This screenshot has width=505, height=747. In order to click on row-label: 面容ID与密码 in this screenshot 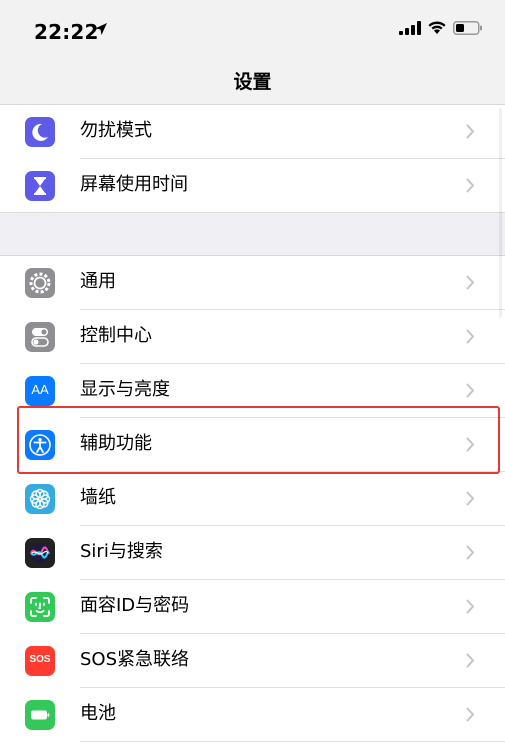, I will do `click(135, 605)`.